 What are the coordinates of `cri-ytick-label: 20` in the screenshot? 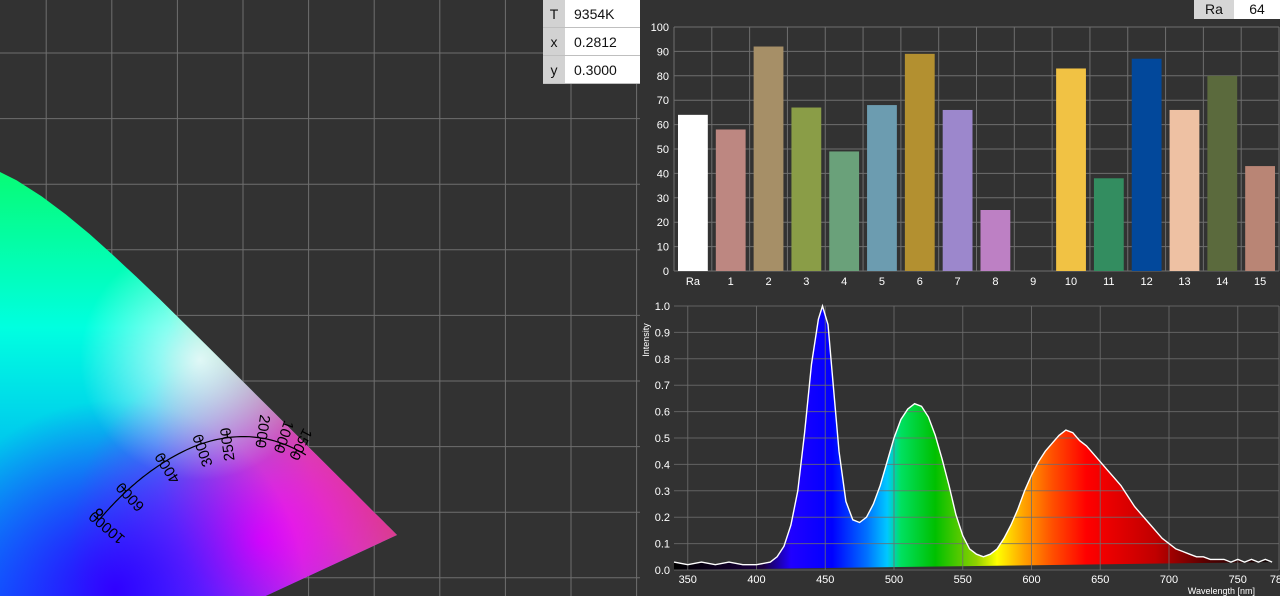 It's located at (663, 223).